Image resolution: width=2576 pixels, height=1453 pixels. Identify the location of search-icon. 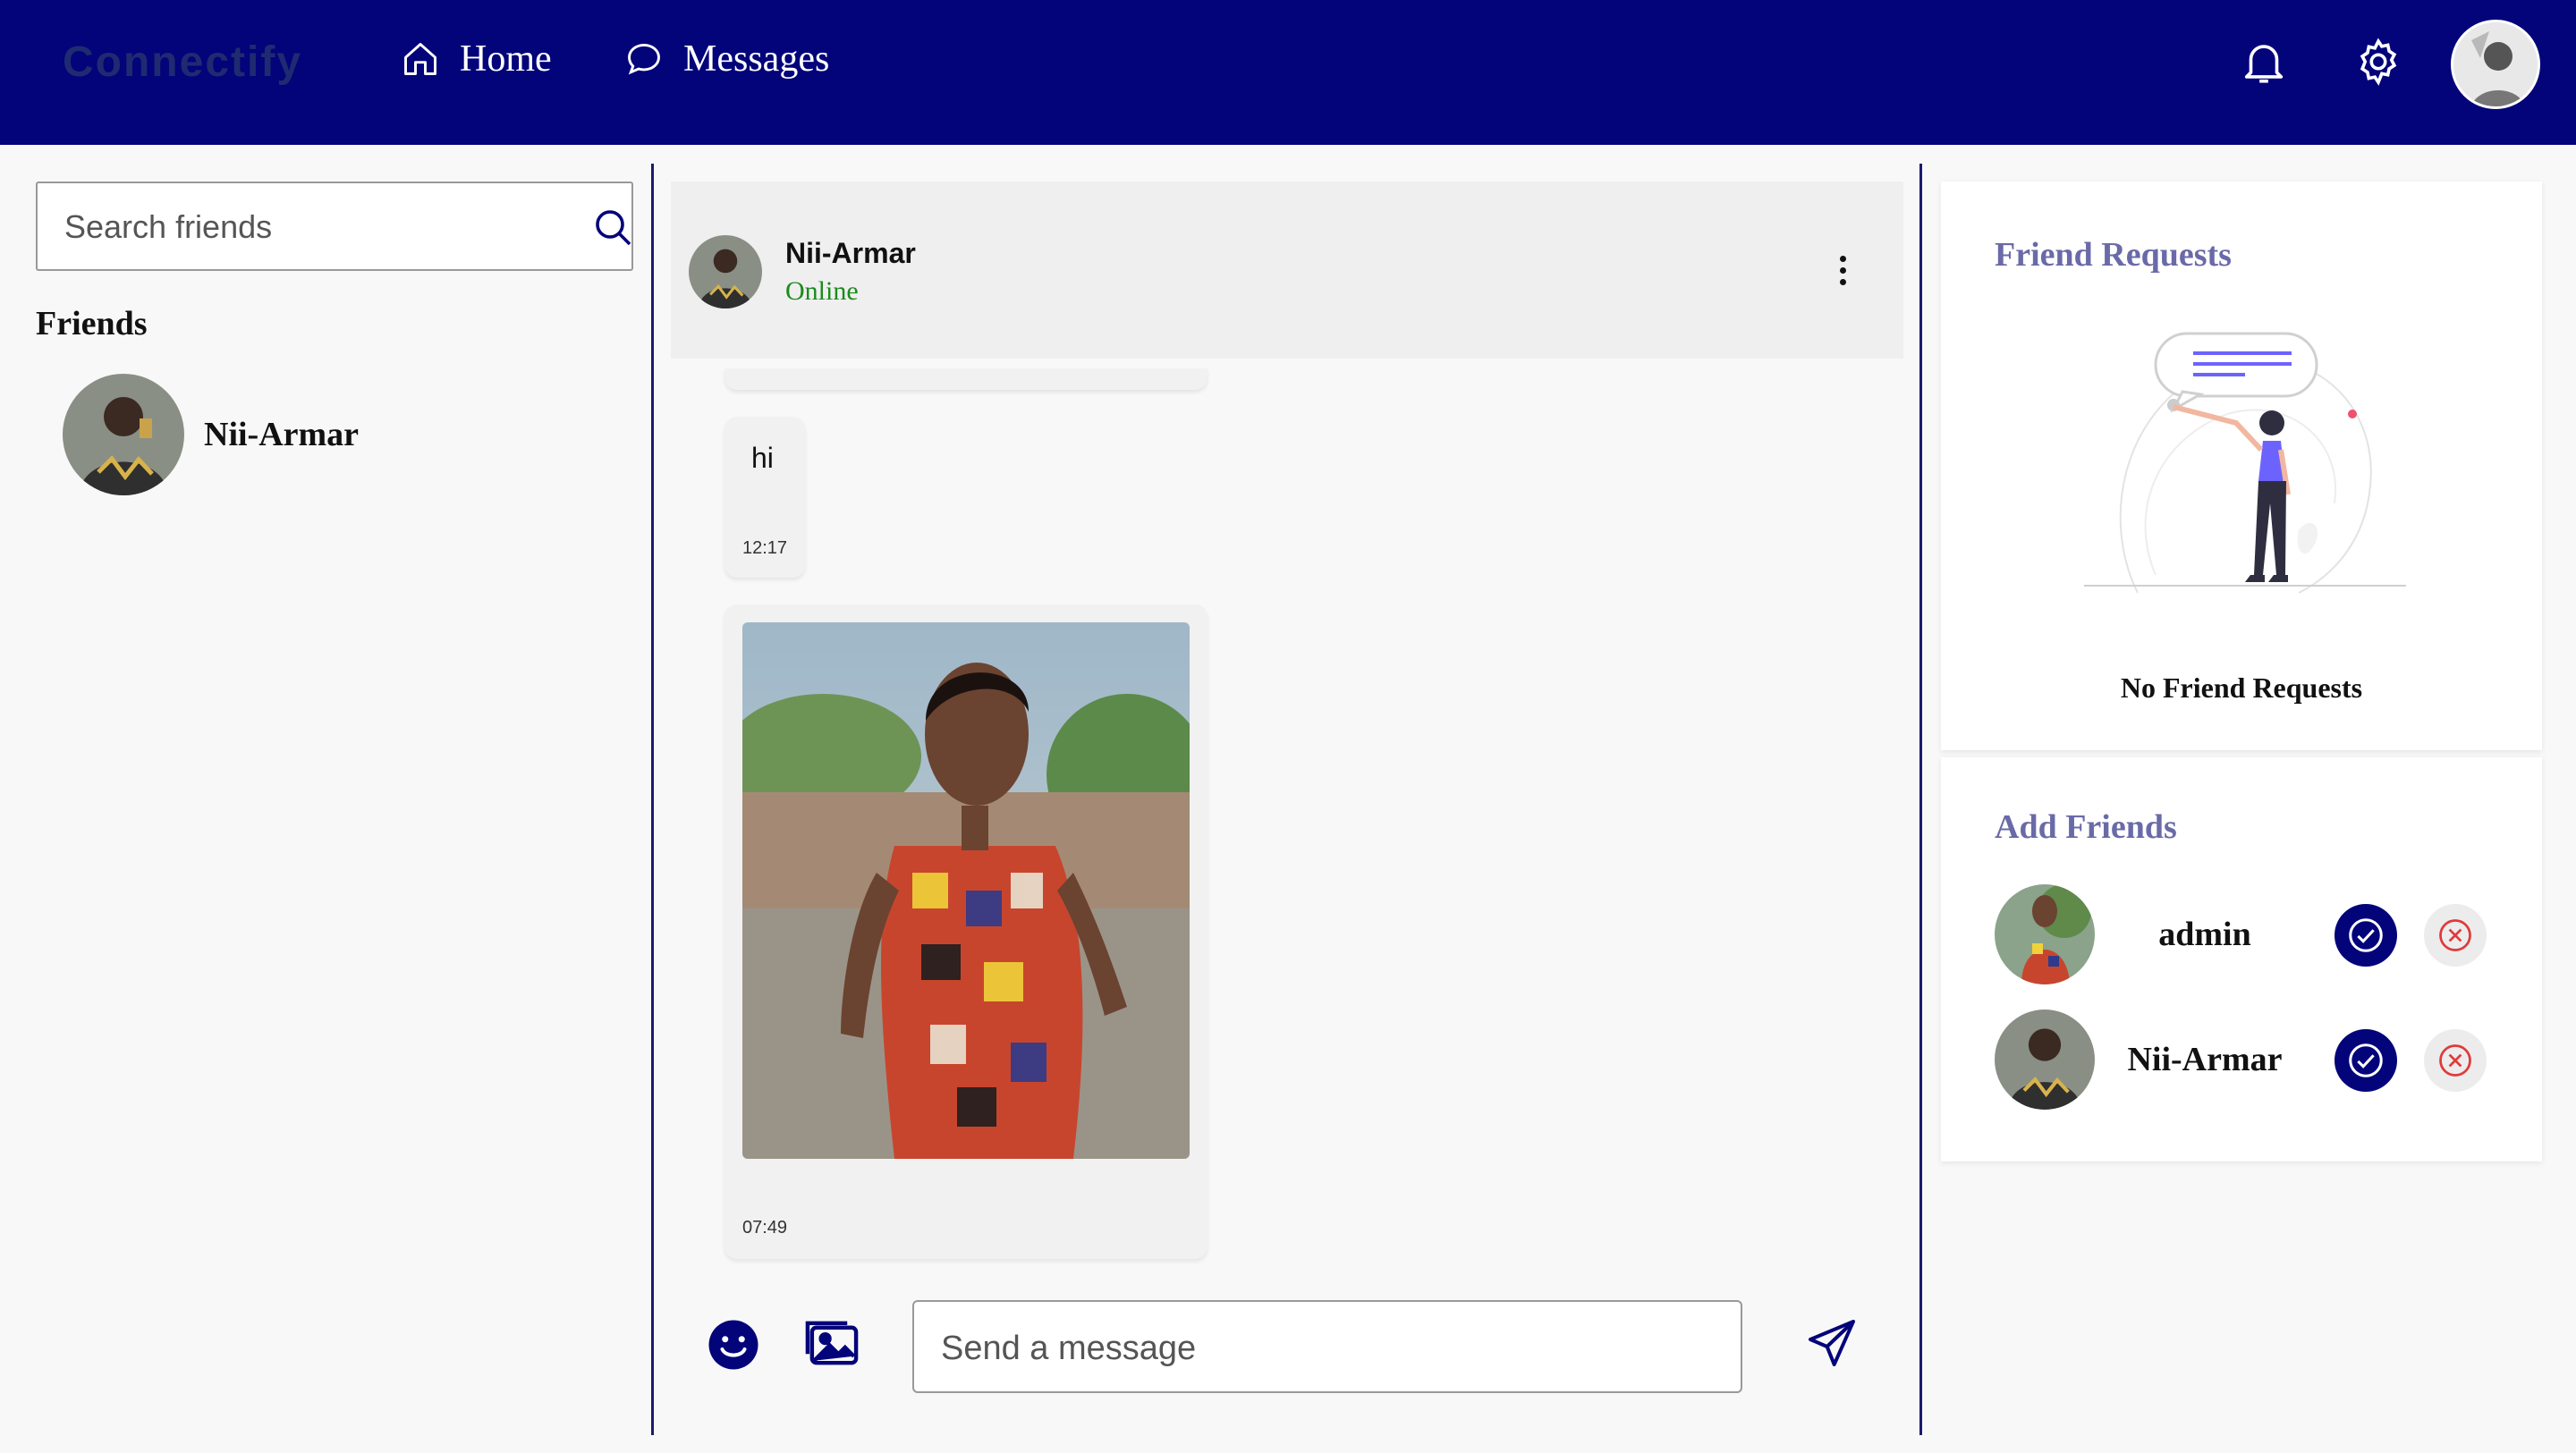
(613, 228).